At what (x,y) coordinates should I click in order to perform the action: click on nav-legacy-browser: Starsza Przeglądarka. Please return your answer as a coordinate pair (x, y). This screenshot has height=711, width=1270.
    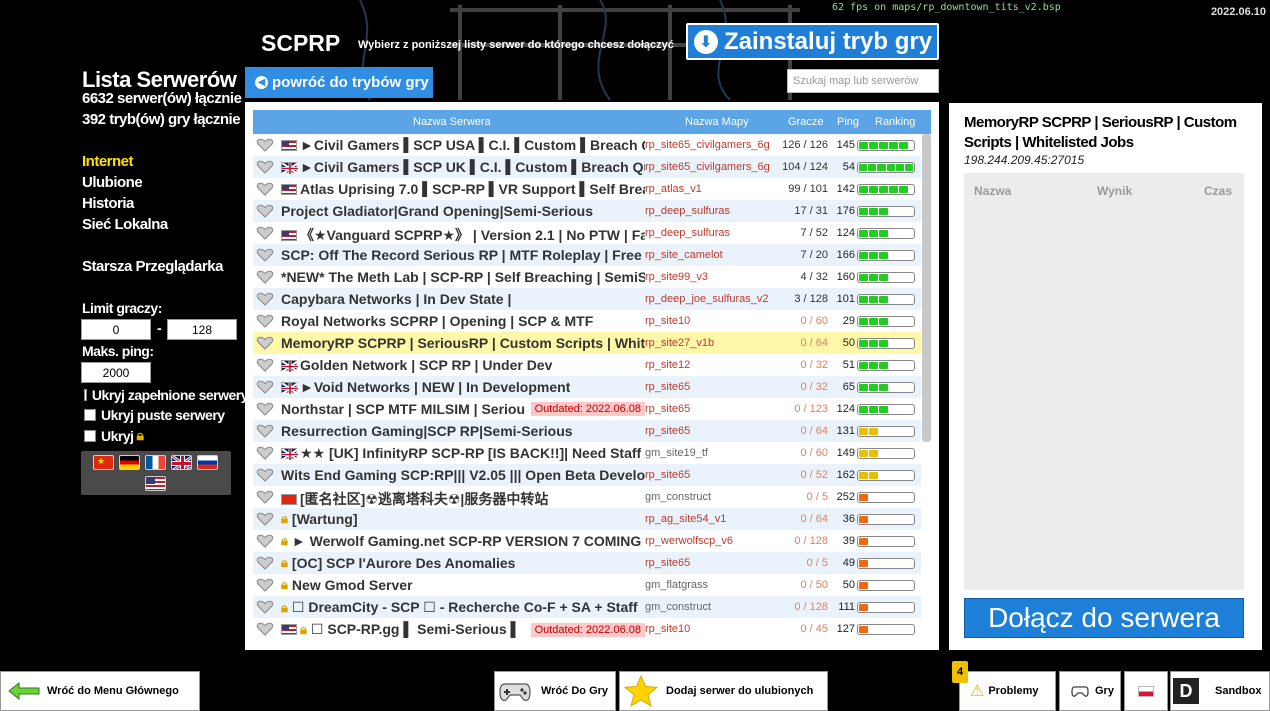
    Looking at the image, I should click on (152, 266).